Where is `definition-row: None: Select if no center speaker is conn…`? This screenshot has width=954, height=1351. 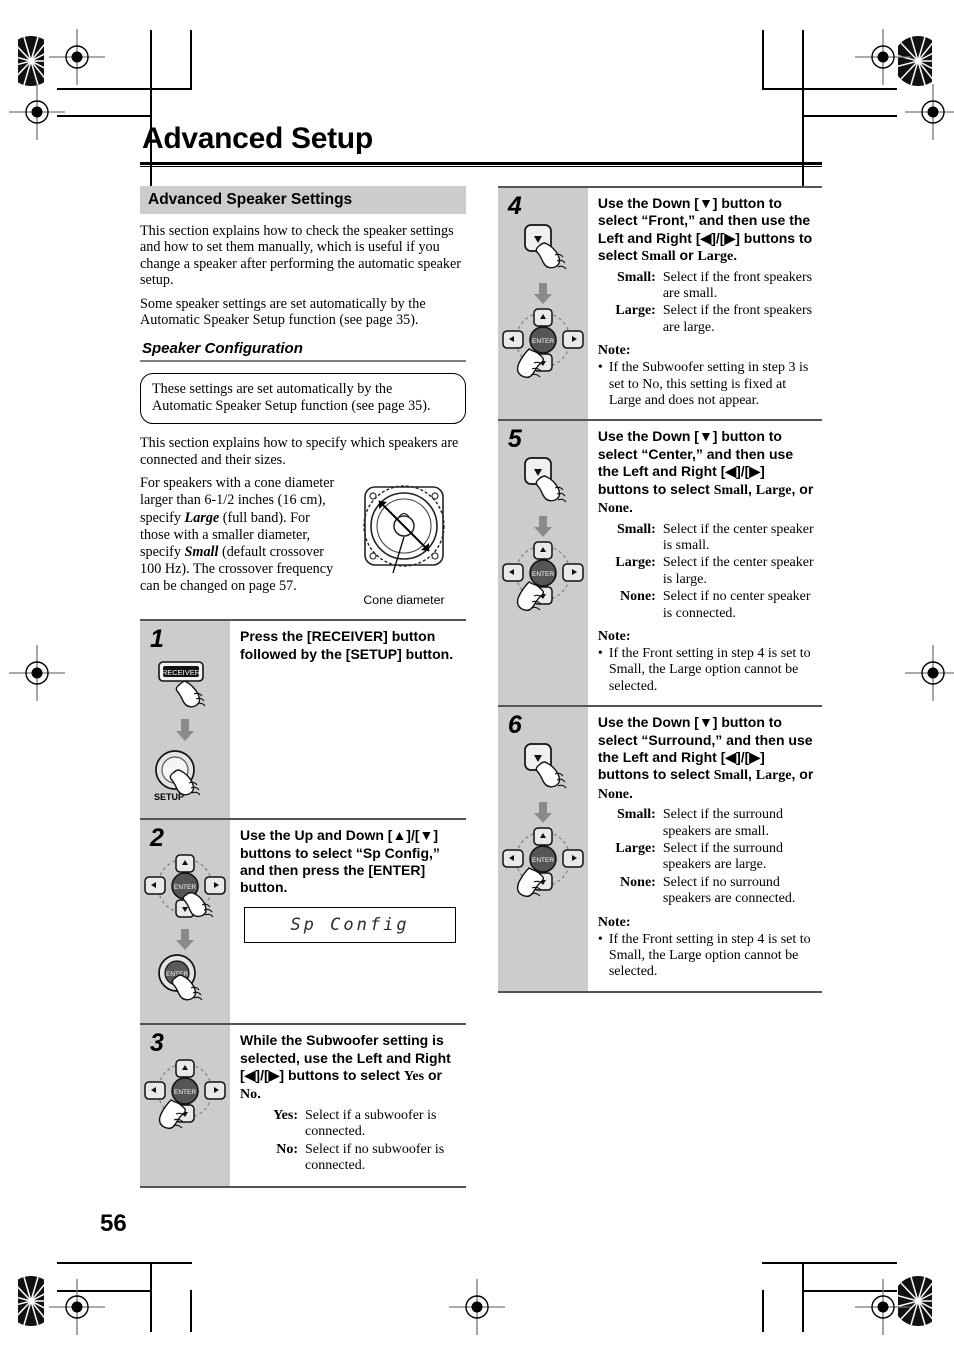
definition-row: None: Select if no center speaker is conn… is located at coordinates (707, 605).